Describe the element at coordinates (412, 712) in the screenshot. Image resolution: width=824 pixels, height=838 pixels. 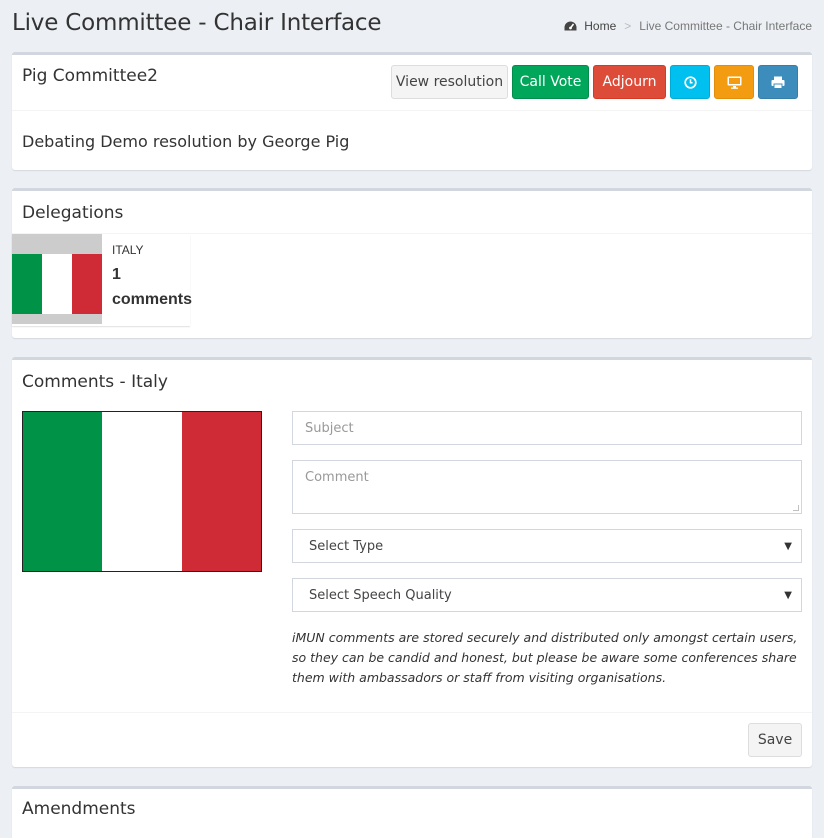
I see `comments-footer-divider` at that location.